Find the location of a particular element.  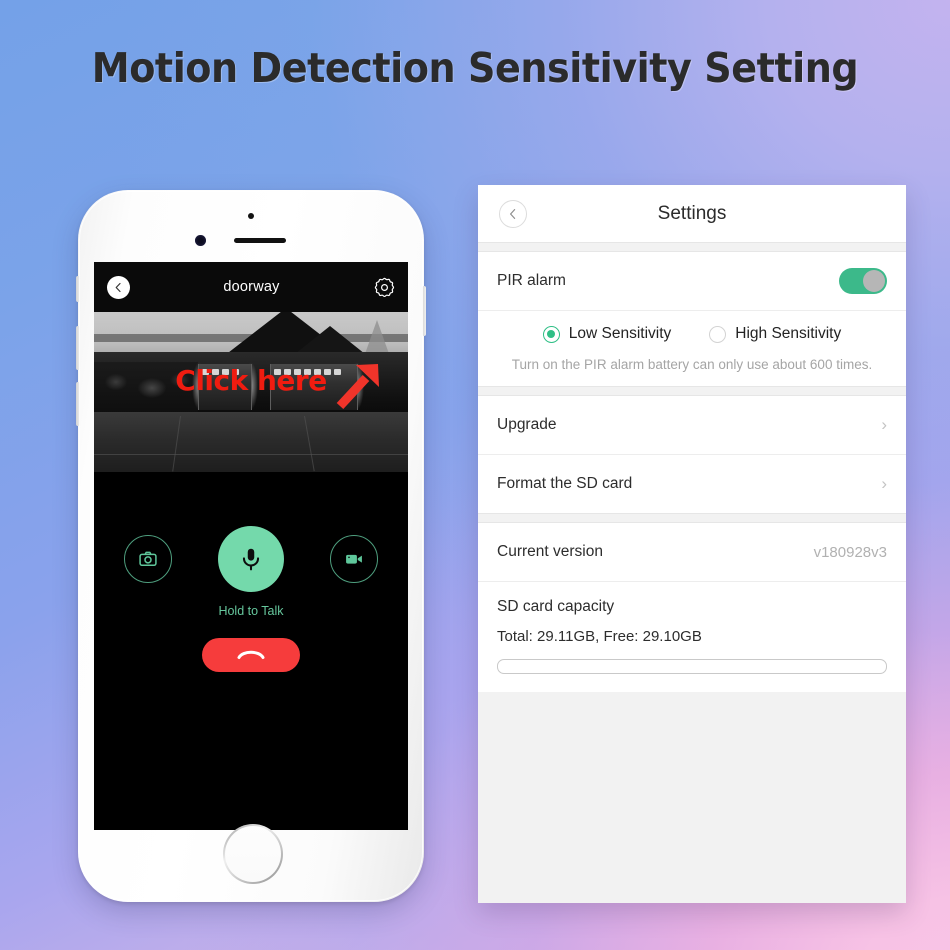

toggle-knob is located at coordinates (874, 281).